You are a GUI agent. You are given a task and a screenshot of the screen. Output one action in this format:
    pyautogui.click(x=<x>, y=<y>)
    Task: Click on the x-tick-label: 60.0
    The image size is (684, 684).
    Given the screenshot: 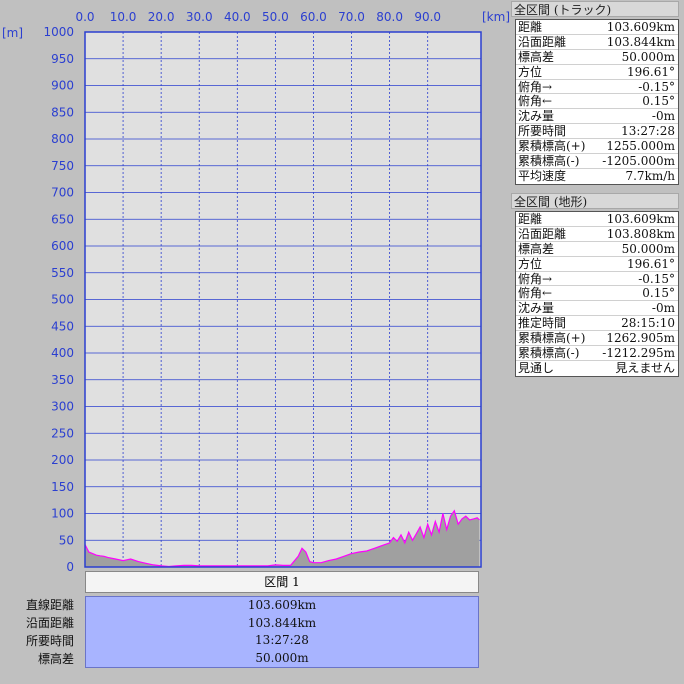 What is the action you would take?
    pyautogui.click(x=313, y=17)
    